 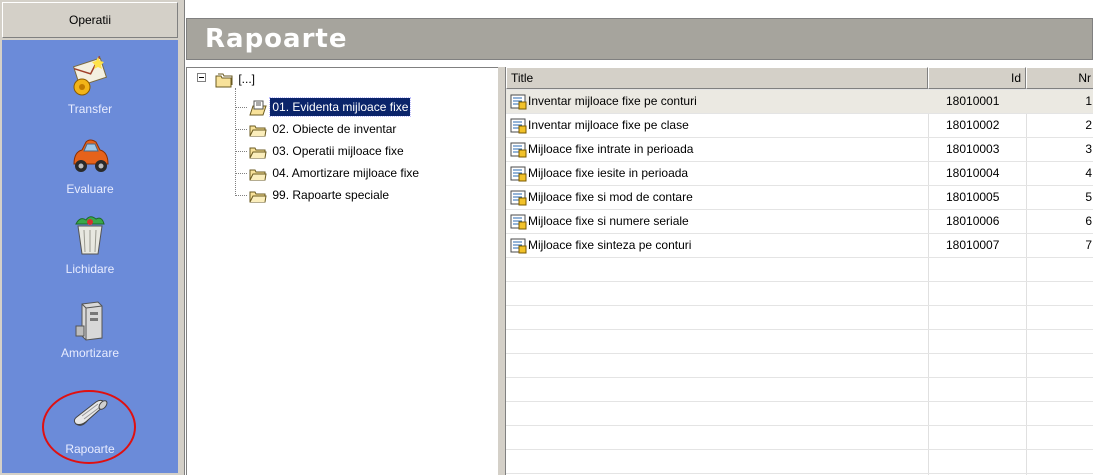 I want to click on open-report-icon, so click(x=258, y=108).